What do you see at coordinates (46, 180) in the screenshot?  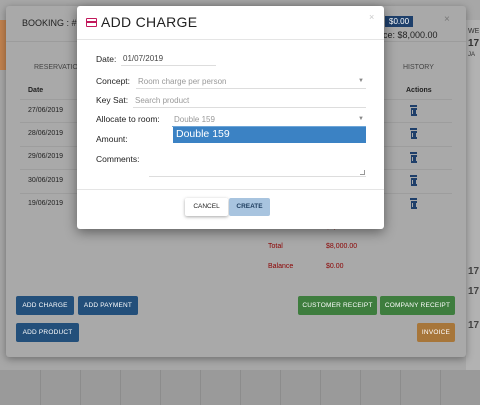 I see `table-row-date: 30/06/2019` at bounding box center [46, 180].